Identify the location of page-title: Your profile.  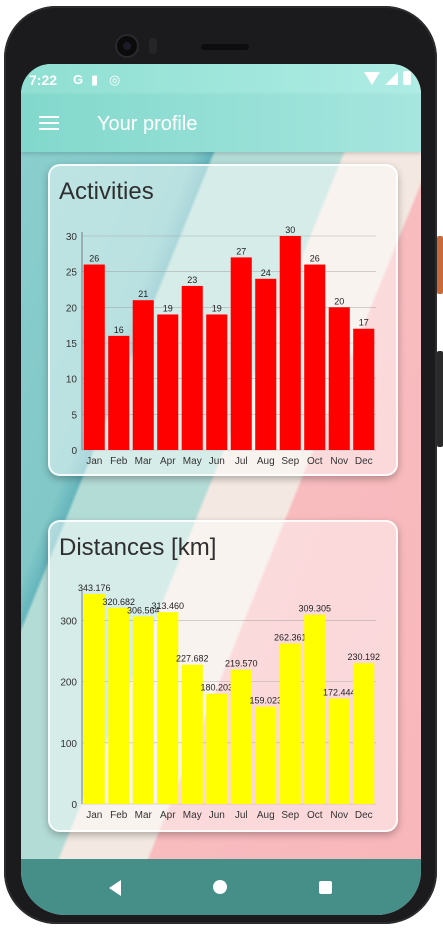
(147, 124).